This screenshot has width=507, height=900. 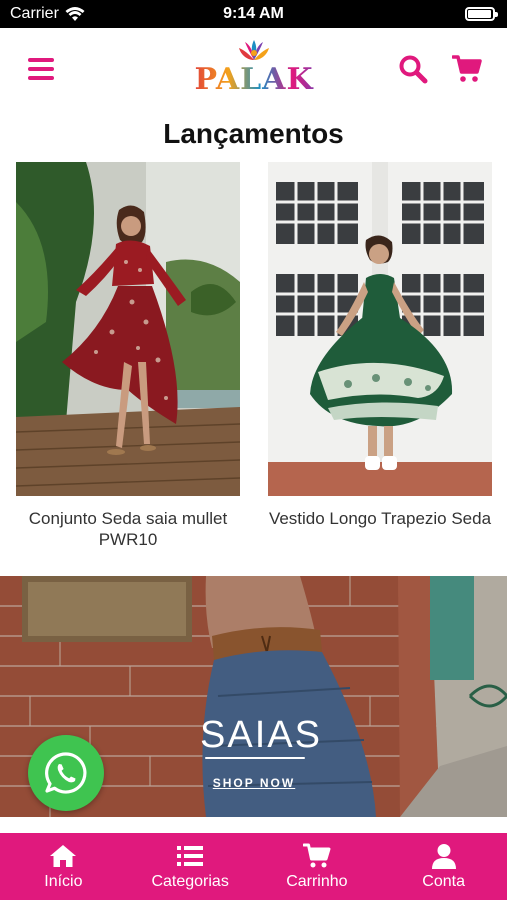 I want to click on section-title: Lançamentos, so click(x=253, y=133).